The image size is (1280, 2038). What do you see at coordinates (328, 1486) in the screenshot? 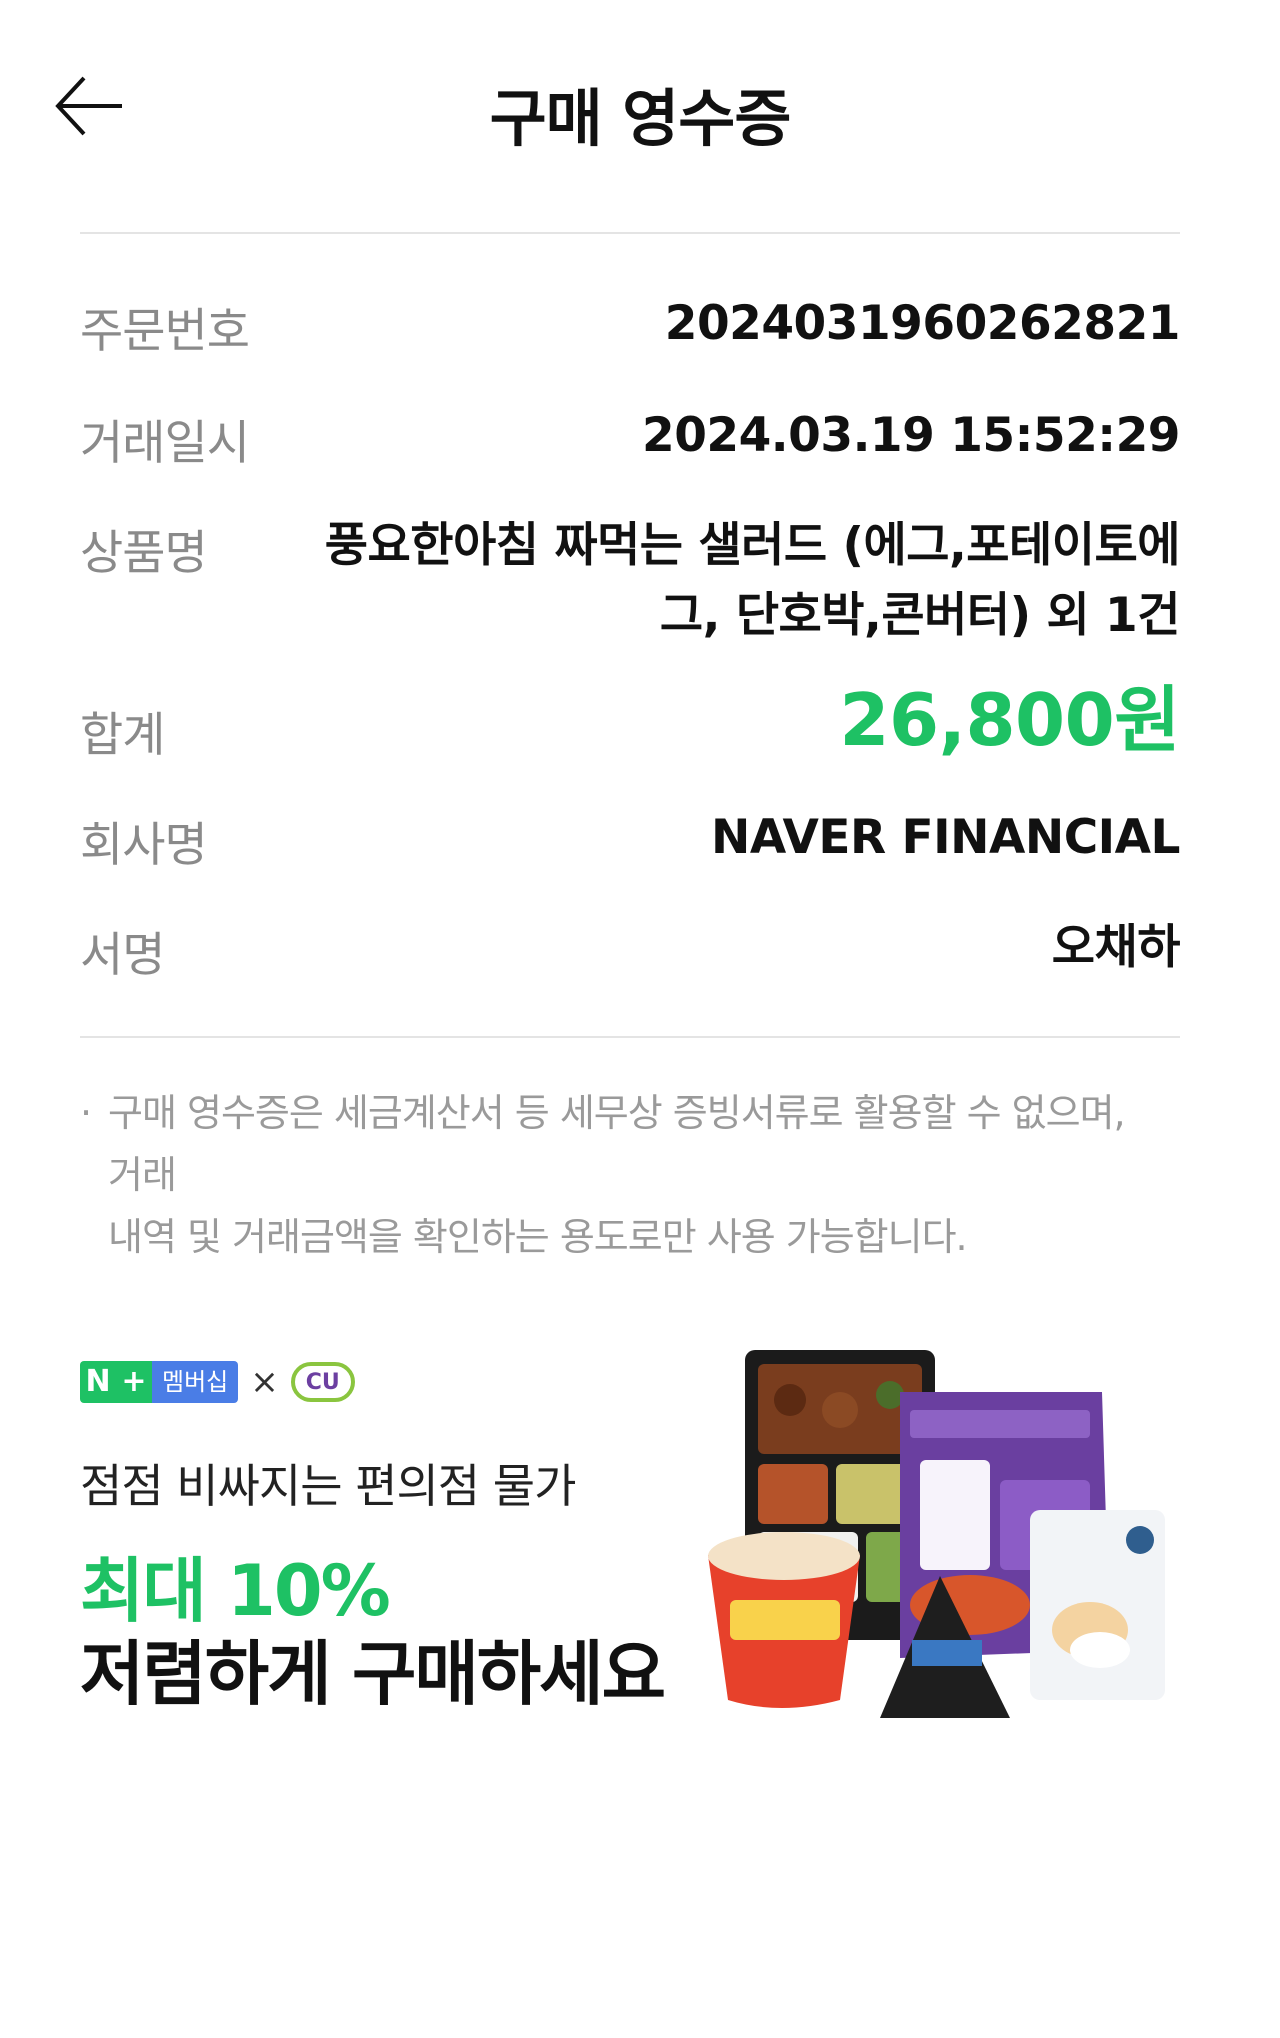
I see `promo-line1: 점점 비싸지는 편의점 물가` at bounding box center [328, 1486].